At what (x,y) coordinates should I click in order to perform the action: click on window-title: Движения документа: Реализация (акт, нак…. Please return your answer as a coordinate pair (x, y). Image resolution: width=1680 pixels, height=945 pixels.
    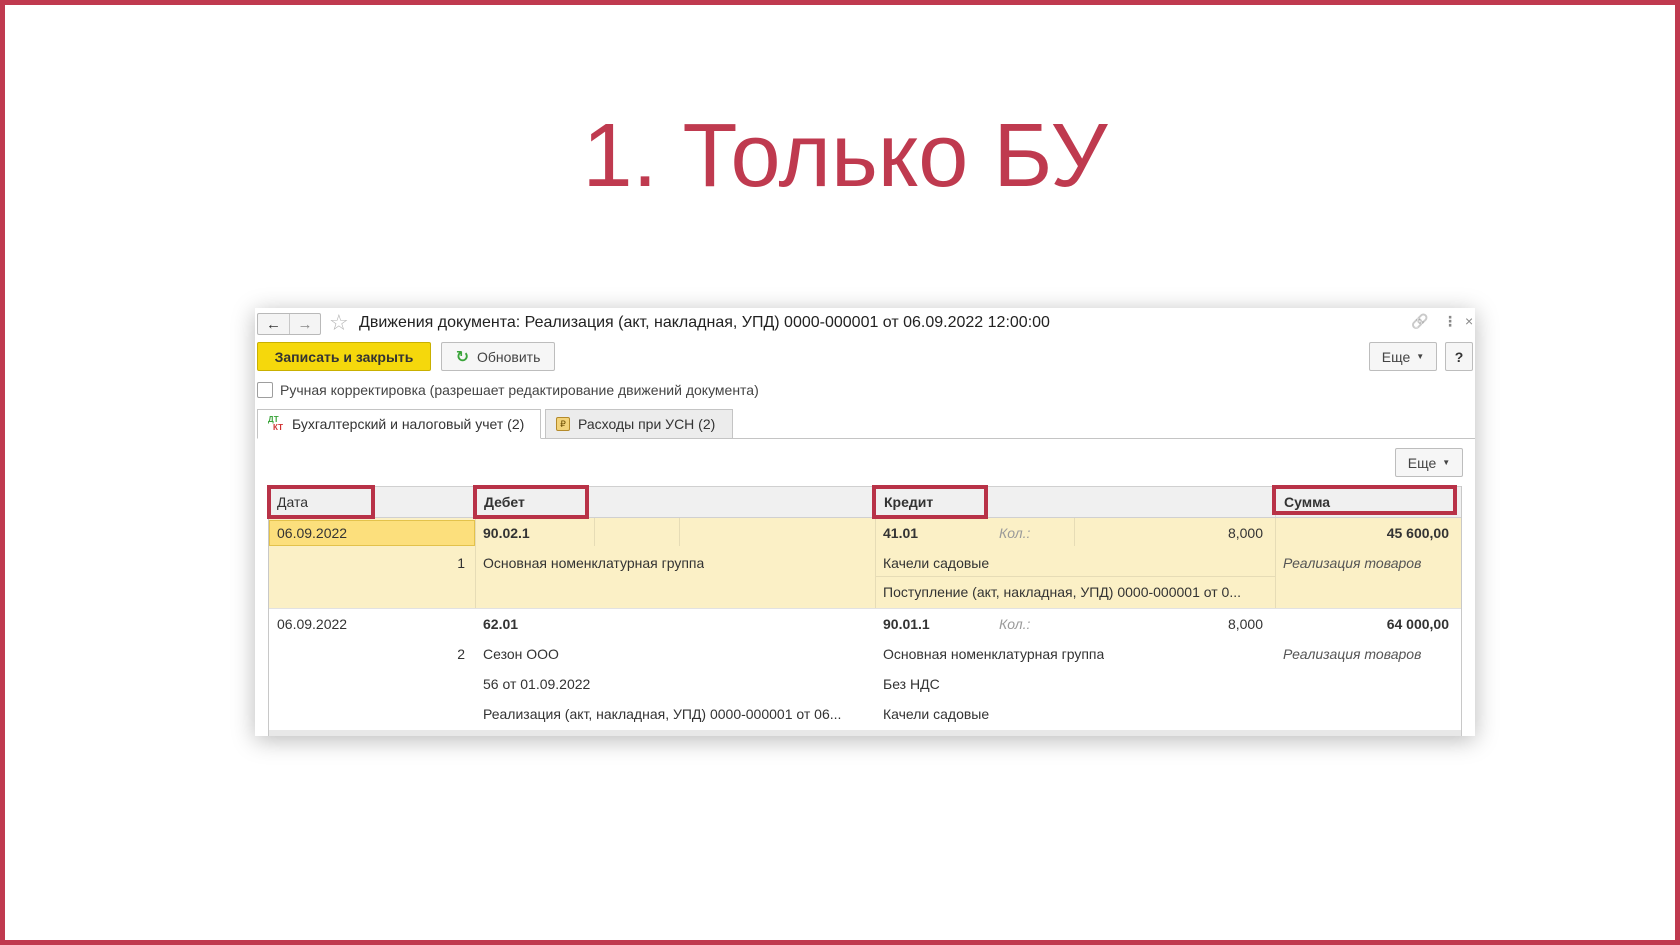
    Looking at the image, I should click on (704, 322).